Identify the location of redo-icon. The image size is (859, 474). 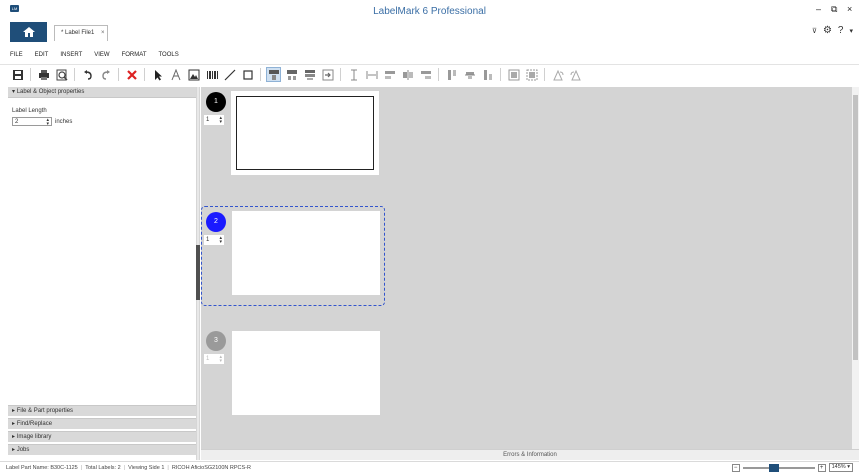
(105, 74).